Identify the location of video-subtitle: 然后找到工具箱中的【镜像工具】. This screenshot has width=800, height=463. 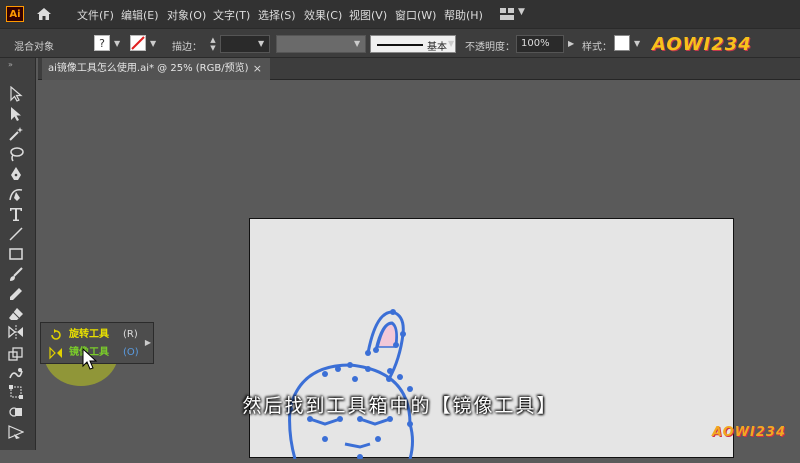
(400, 406).